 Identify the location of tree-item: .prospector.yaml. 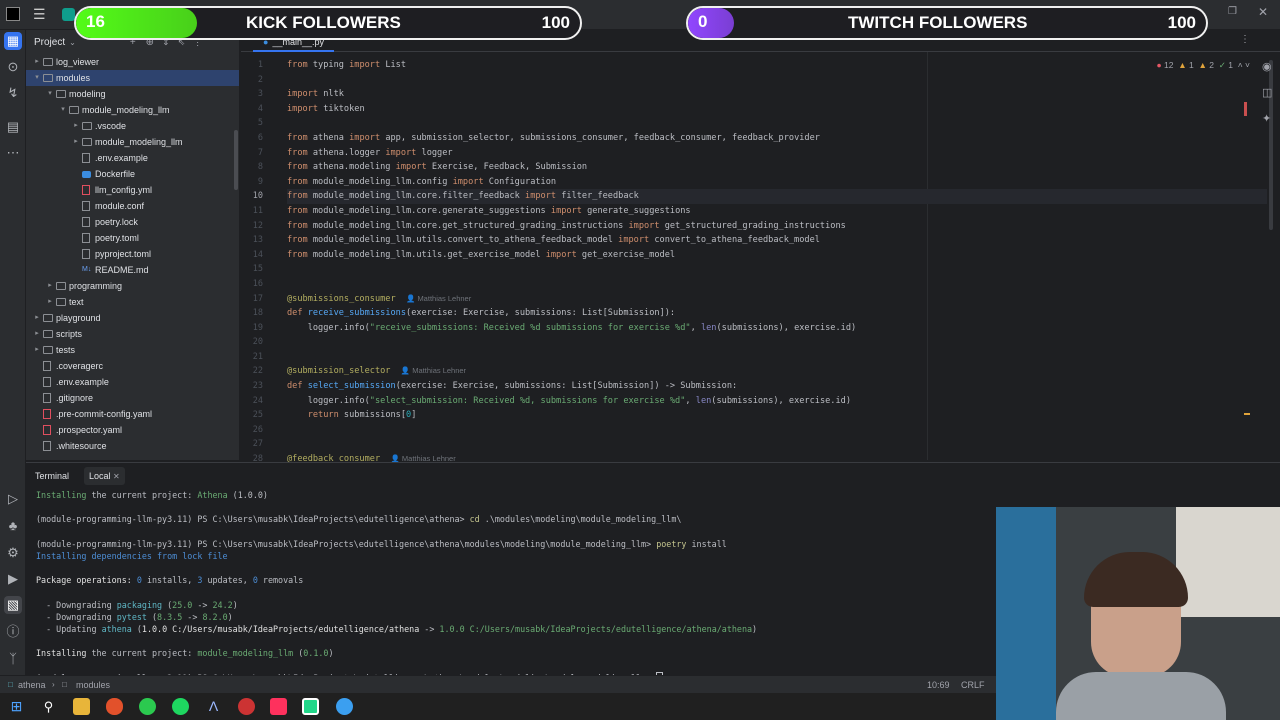
(132, 430).